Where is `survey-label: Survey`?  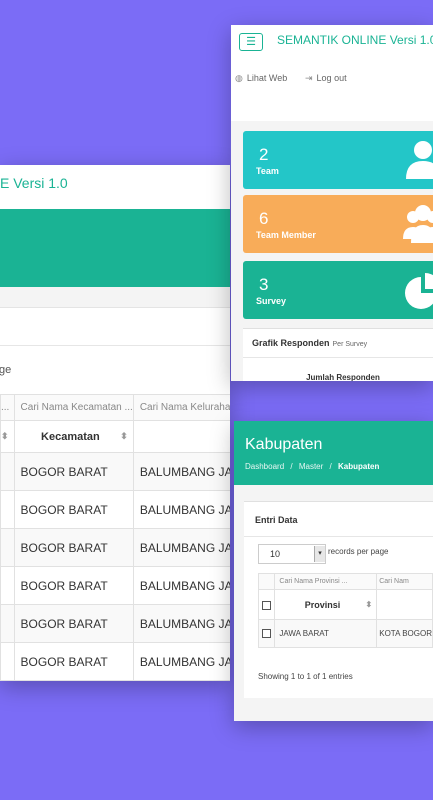
survey-label: Survey is located at coordinates (271, 301).